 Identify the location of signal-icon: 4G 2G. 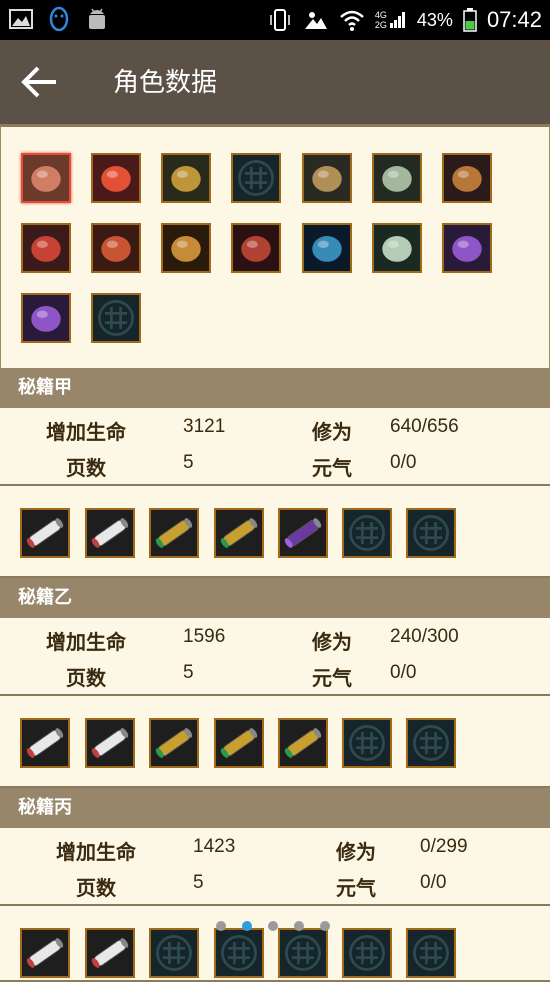
(391, 20).